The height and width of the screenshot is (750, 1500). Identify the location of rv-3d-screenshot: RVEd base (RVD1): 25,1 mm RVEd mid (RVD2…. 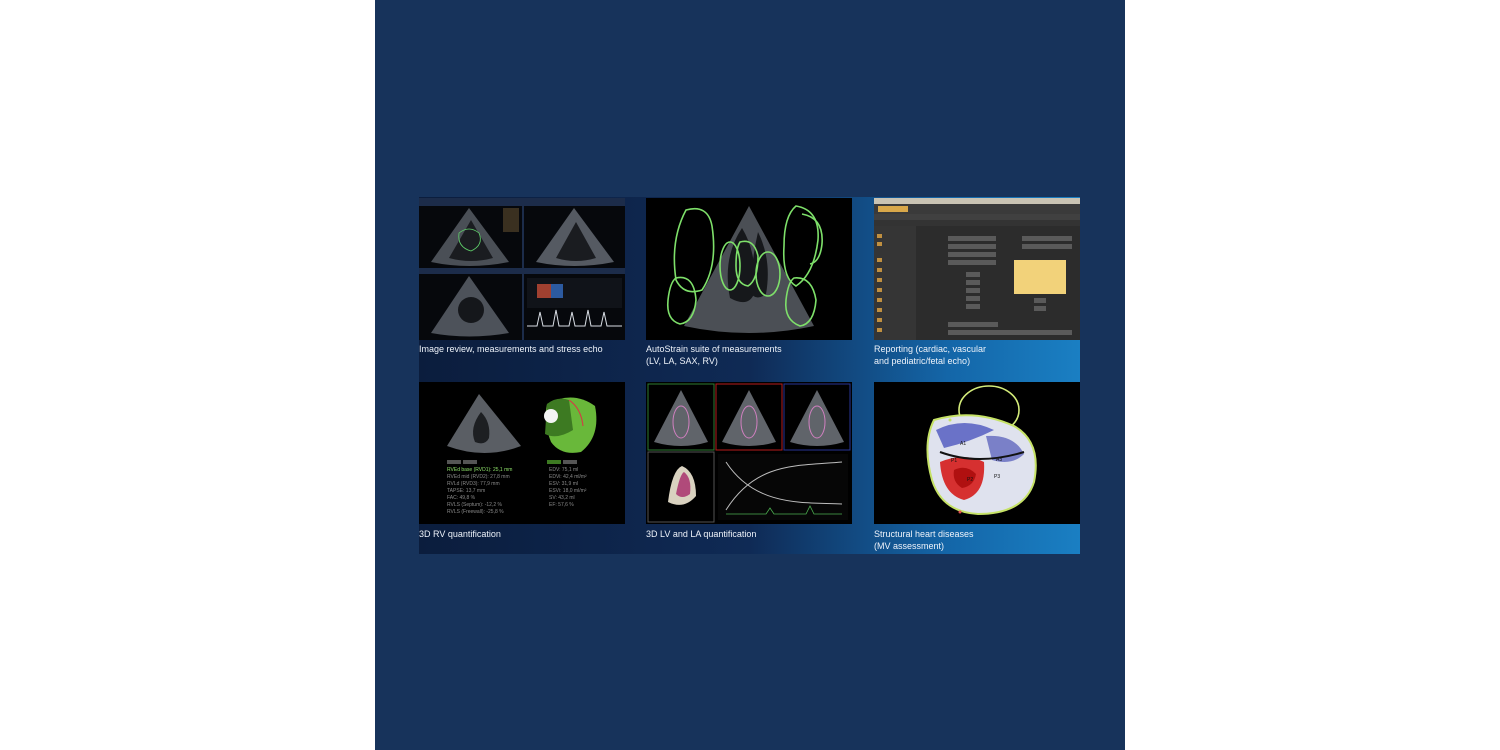
(522, 453).